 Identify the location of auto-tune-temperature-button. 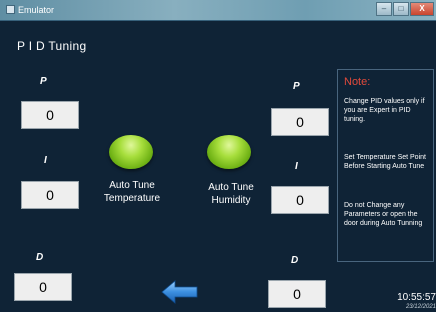
(131, 152).